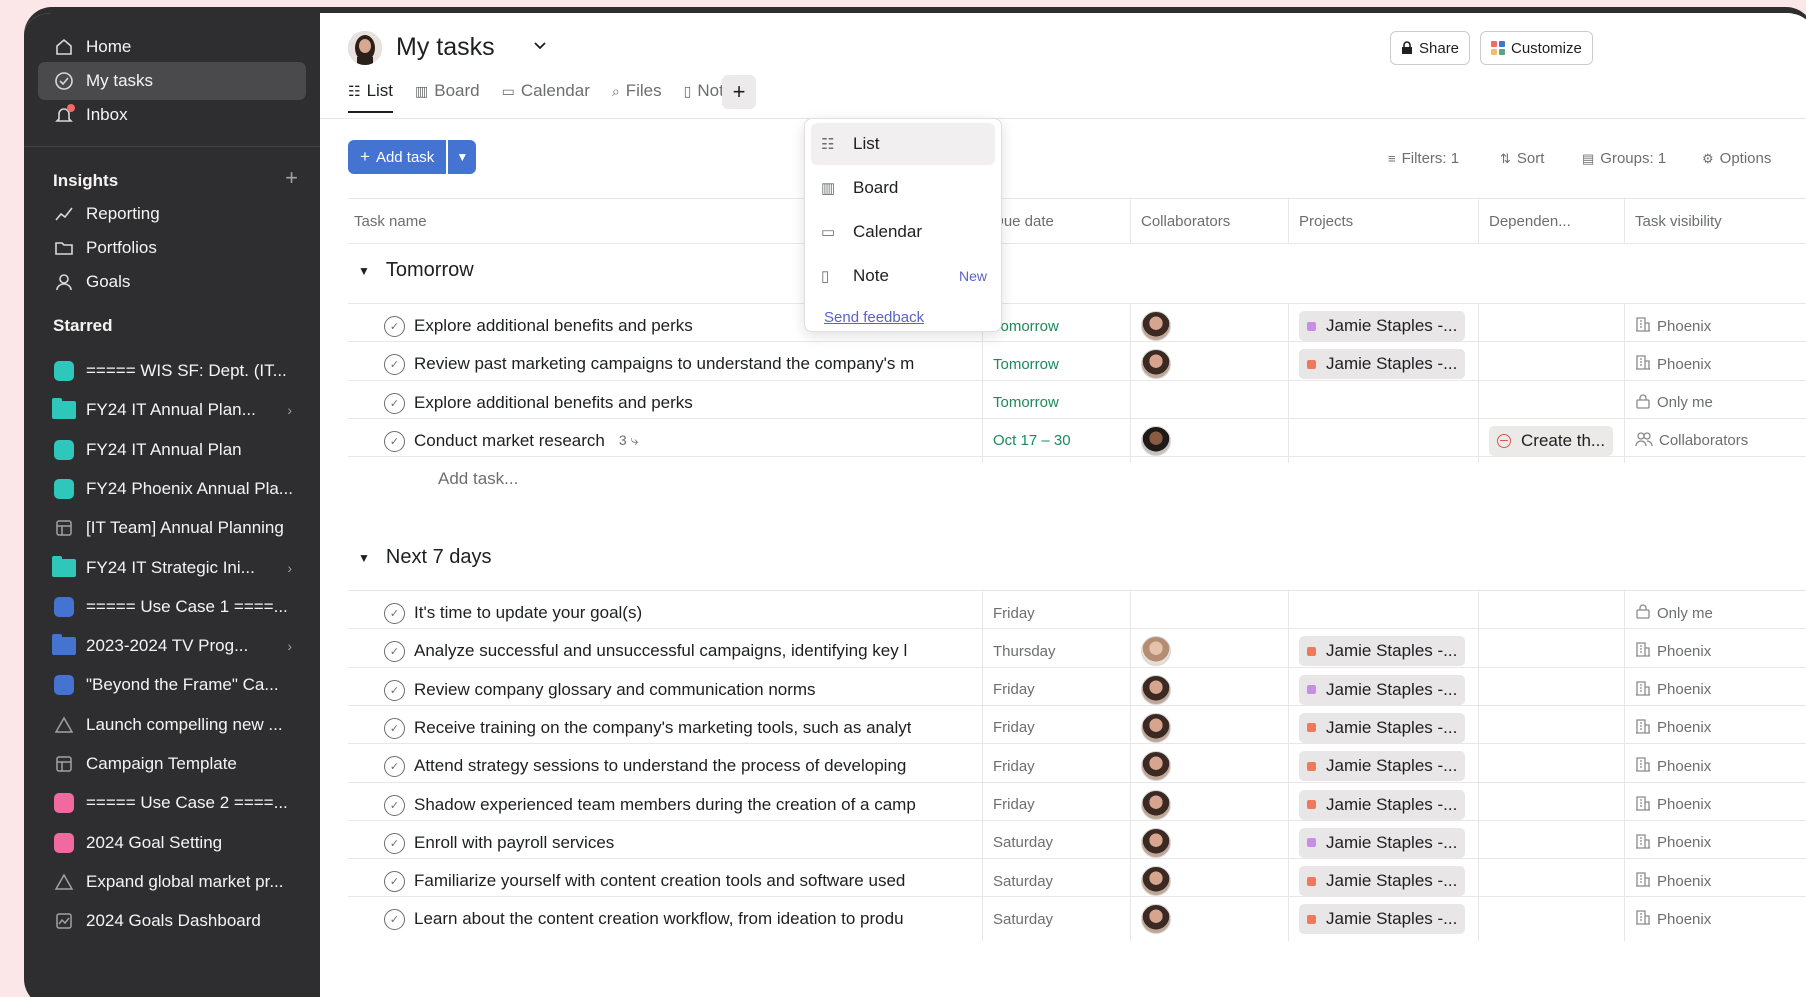 Image resolution: width=1806 pixels, height=997 pixels. I want to click on collaborators-cell, so click(1209, 919).